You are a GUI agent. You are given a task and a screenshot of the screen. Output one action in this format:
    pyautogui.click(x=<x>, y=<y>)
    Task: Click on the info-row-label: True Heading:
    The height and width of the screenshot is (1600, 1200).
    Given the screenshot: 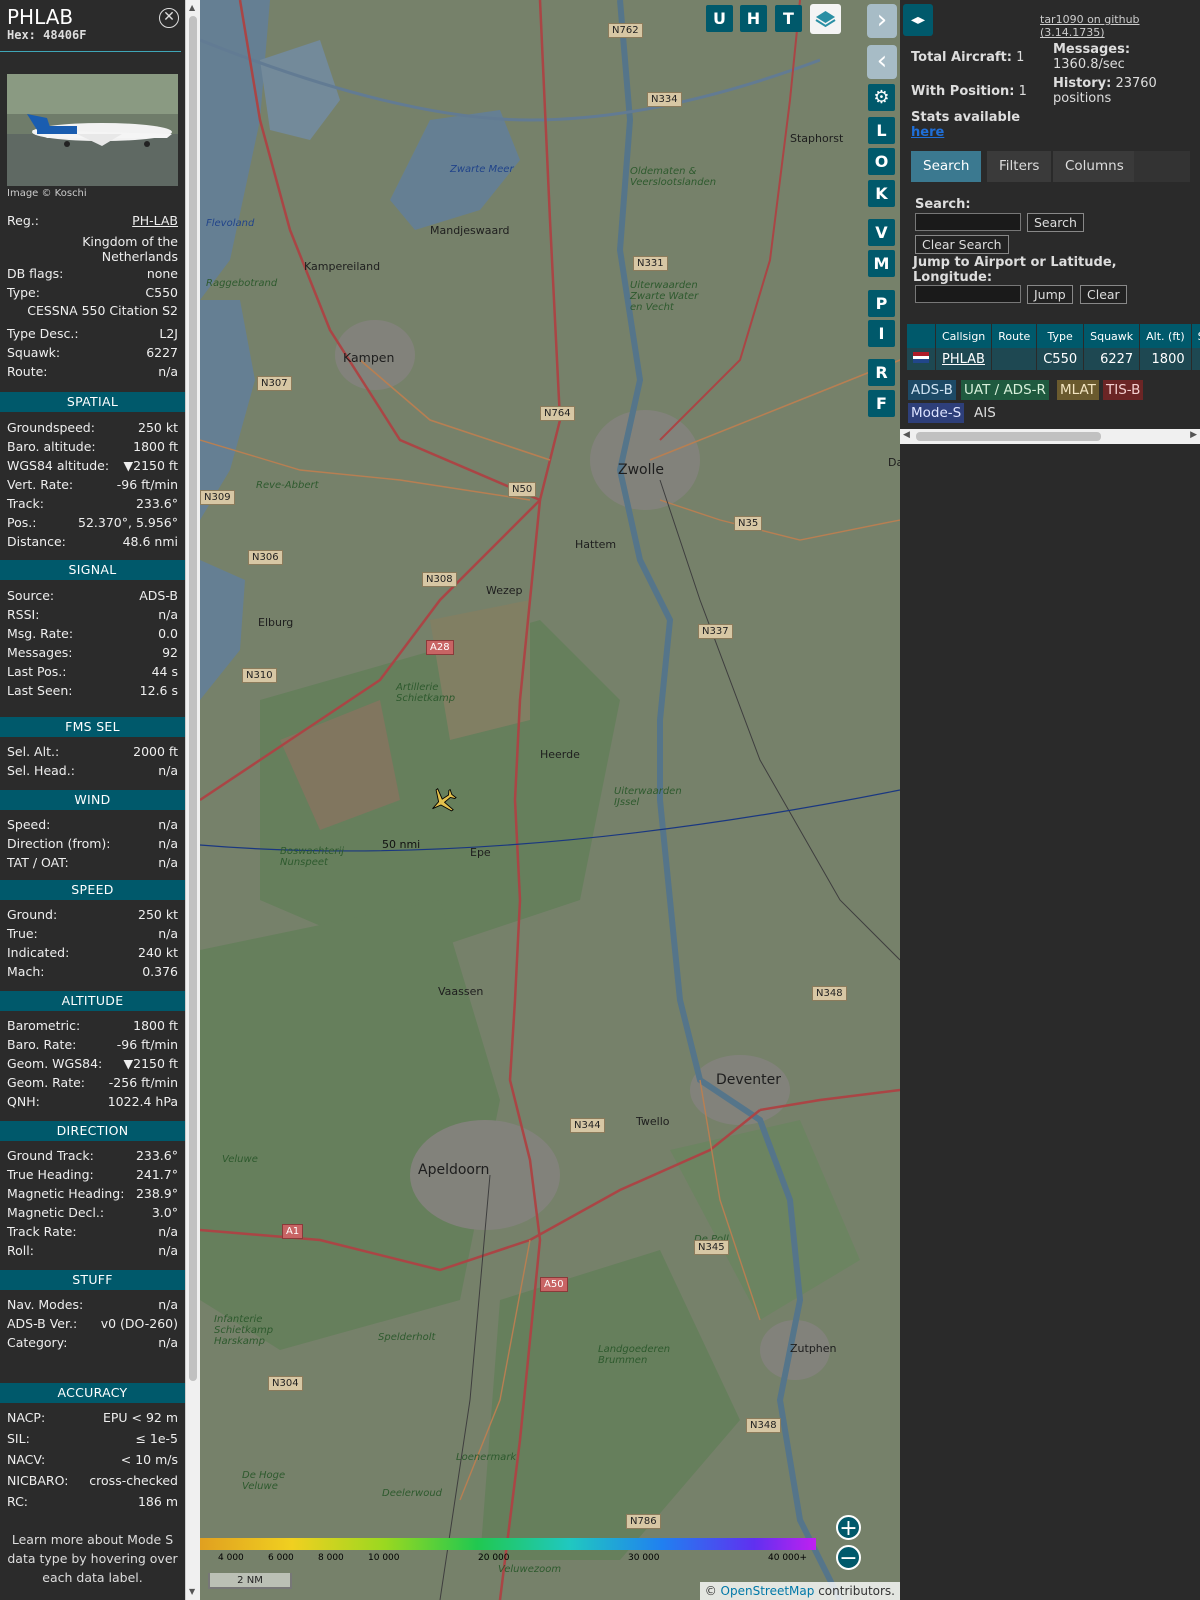 What is the action you would take?
    pyautogui.click(x=50, y=1174)
    